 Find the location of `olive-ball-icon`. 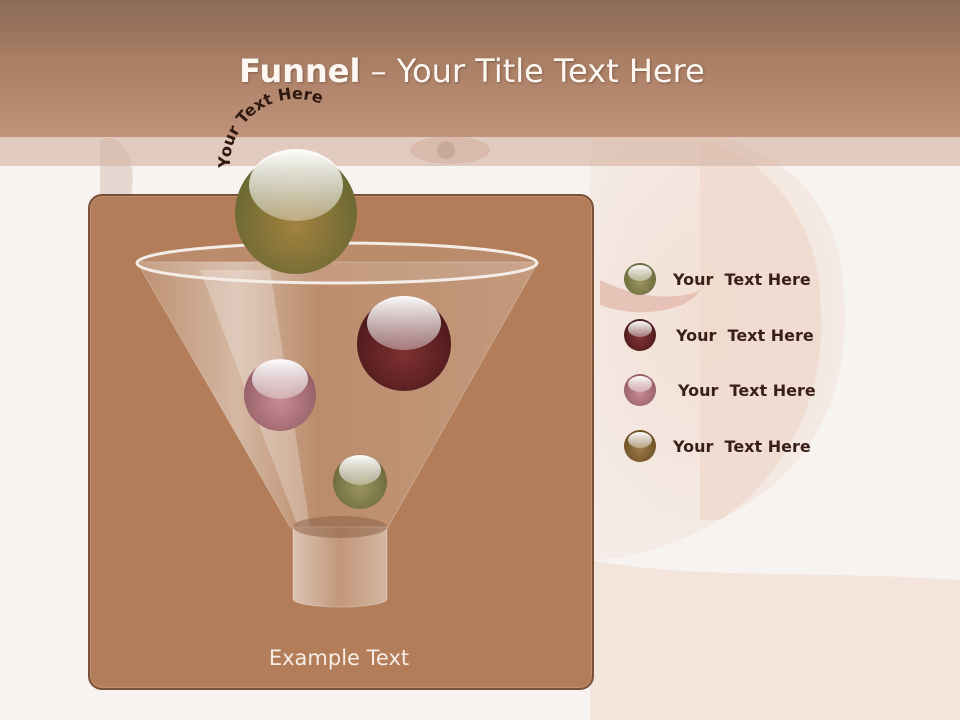

olive-ball-icon is located at coordinates (640, 279).